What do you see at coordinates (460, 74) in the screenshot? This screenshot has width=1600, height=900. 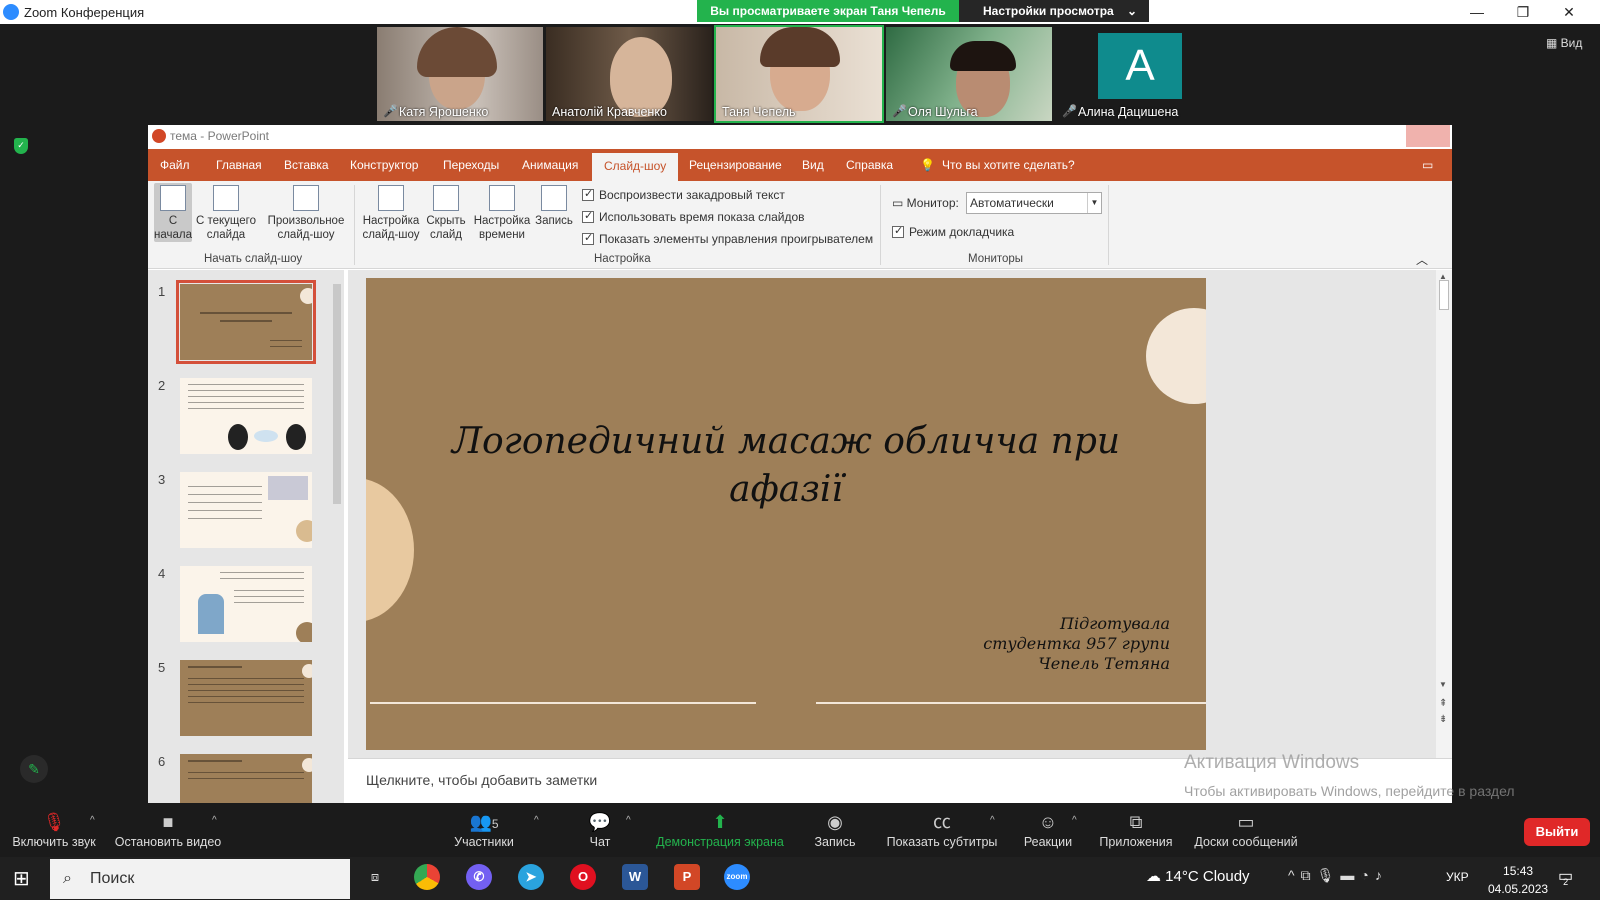 I see `participant-tile: 🎤 Катя Ярошенко` at bounding box center [460, 74].